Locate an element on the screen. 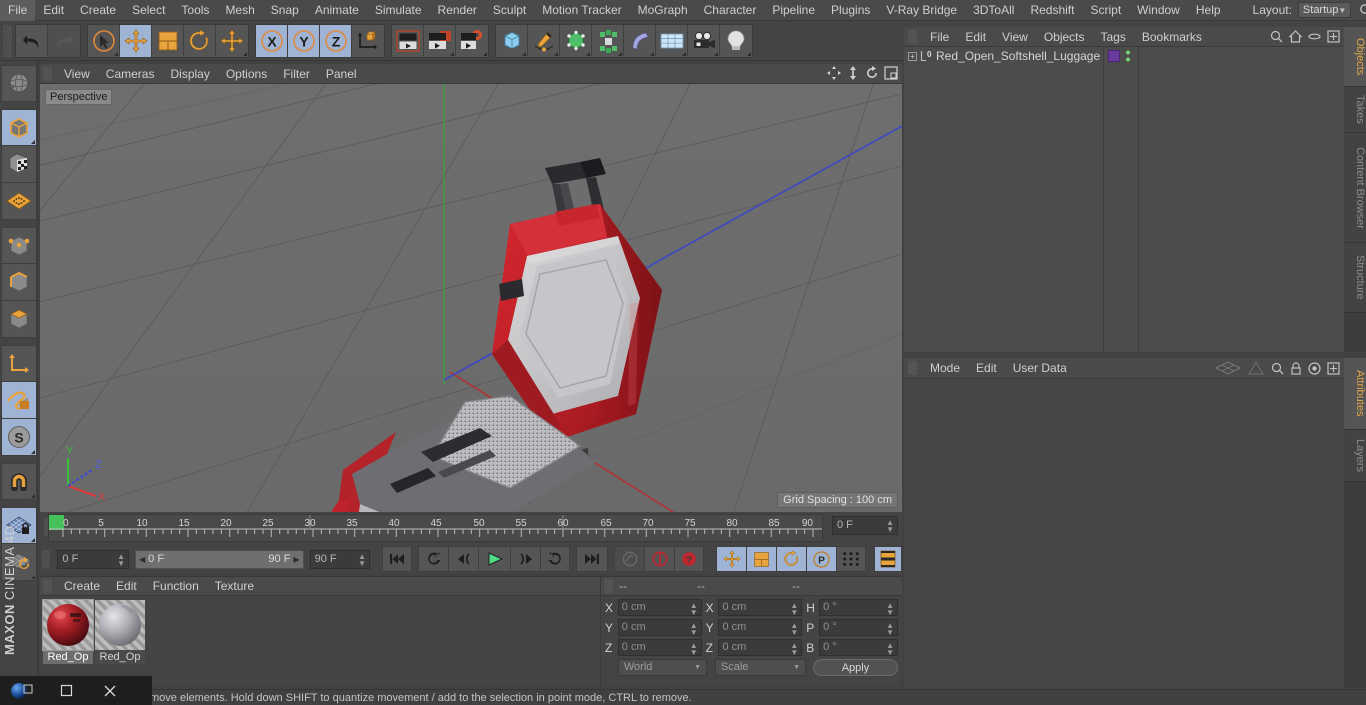  expand-toggle-icon: + is located at coordinates (912, 56).